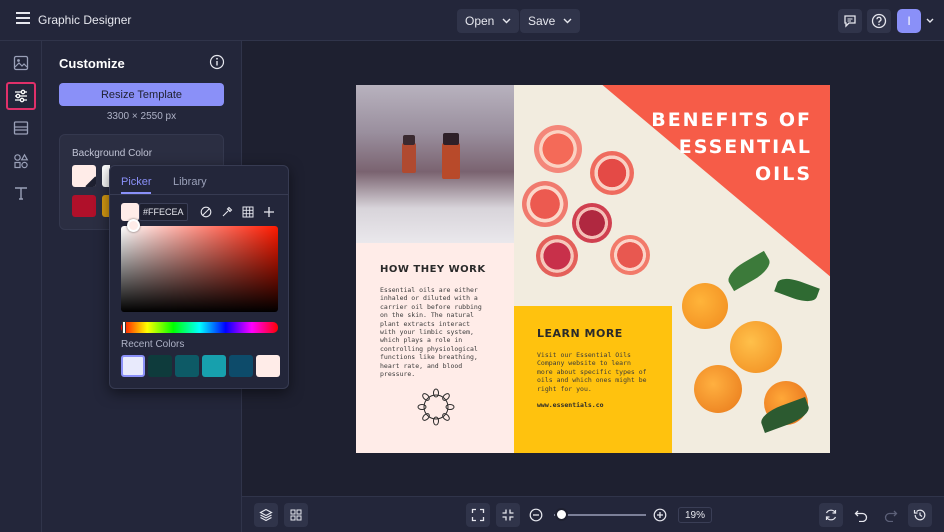  What do you see at coordinates (153, 344) in the screenshot?
I see `recent-colors-label: Recent Colors` at bounding box center [153, 344].